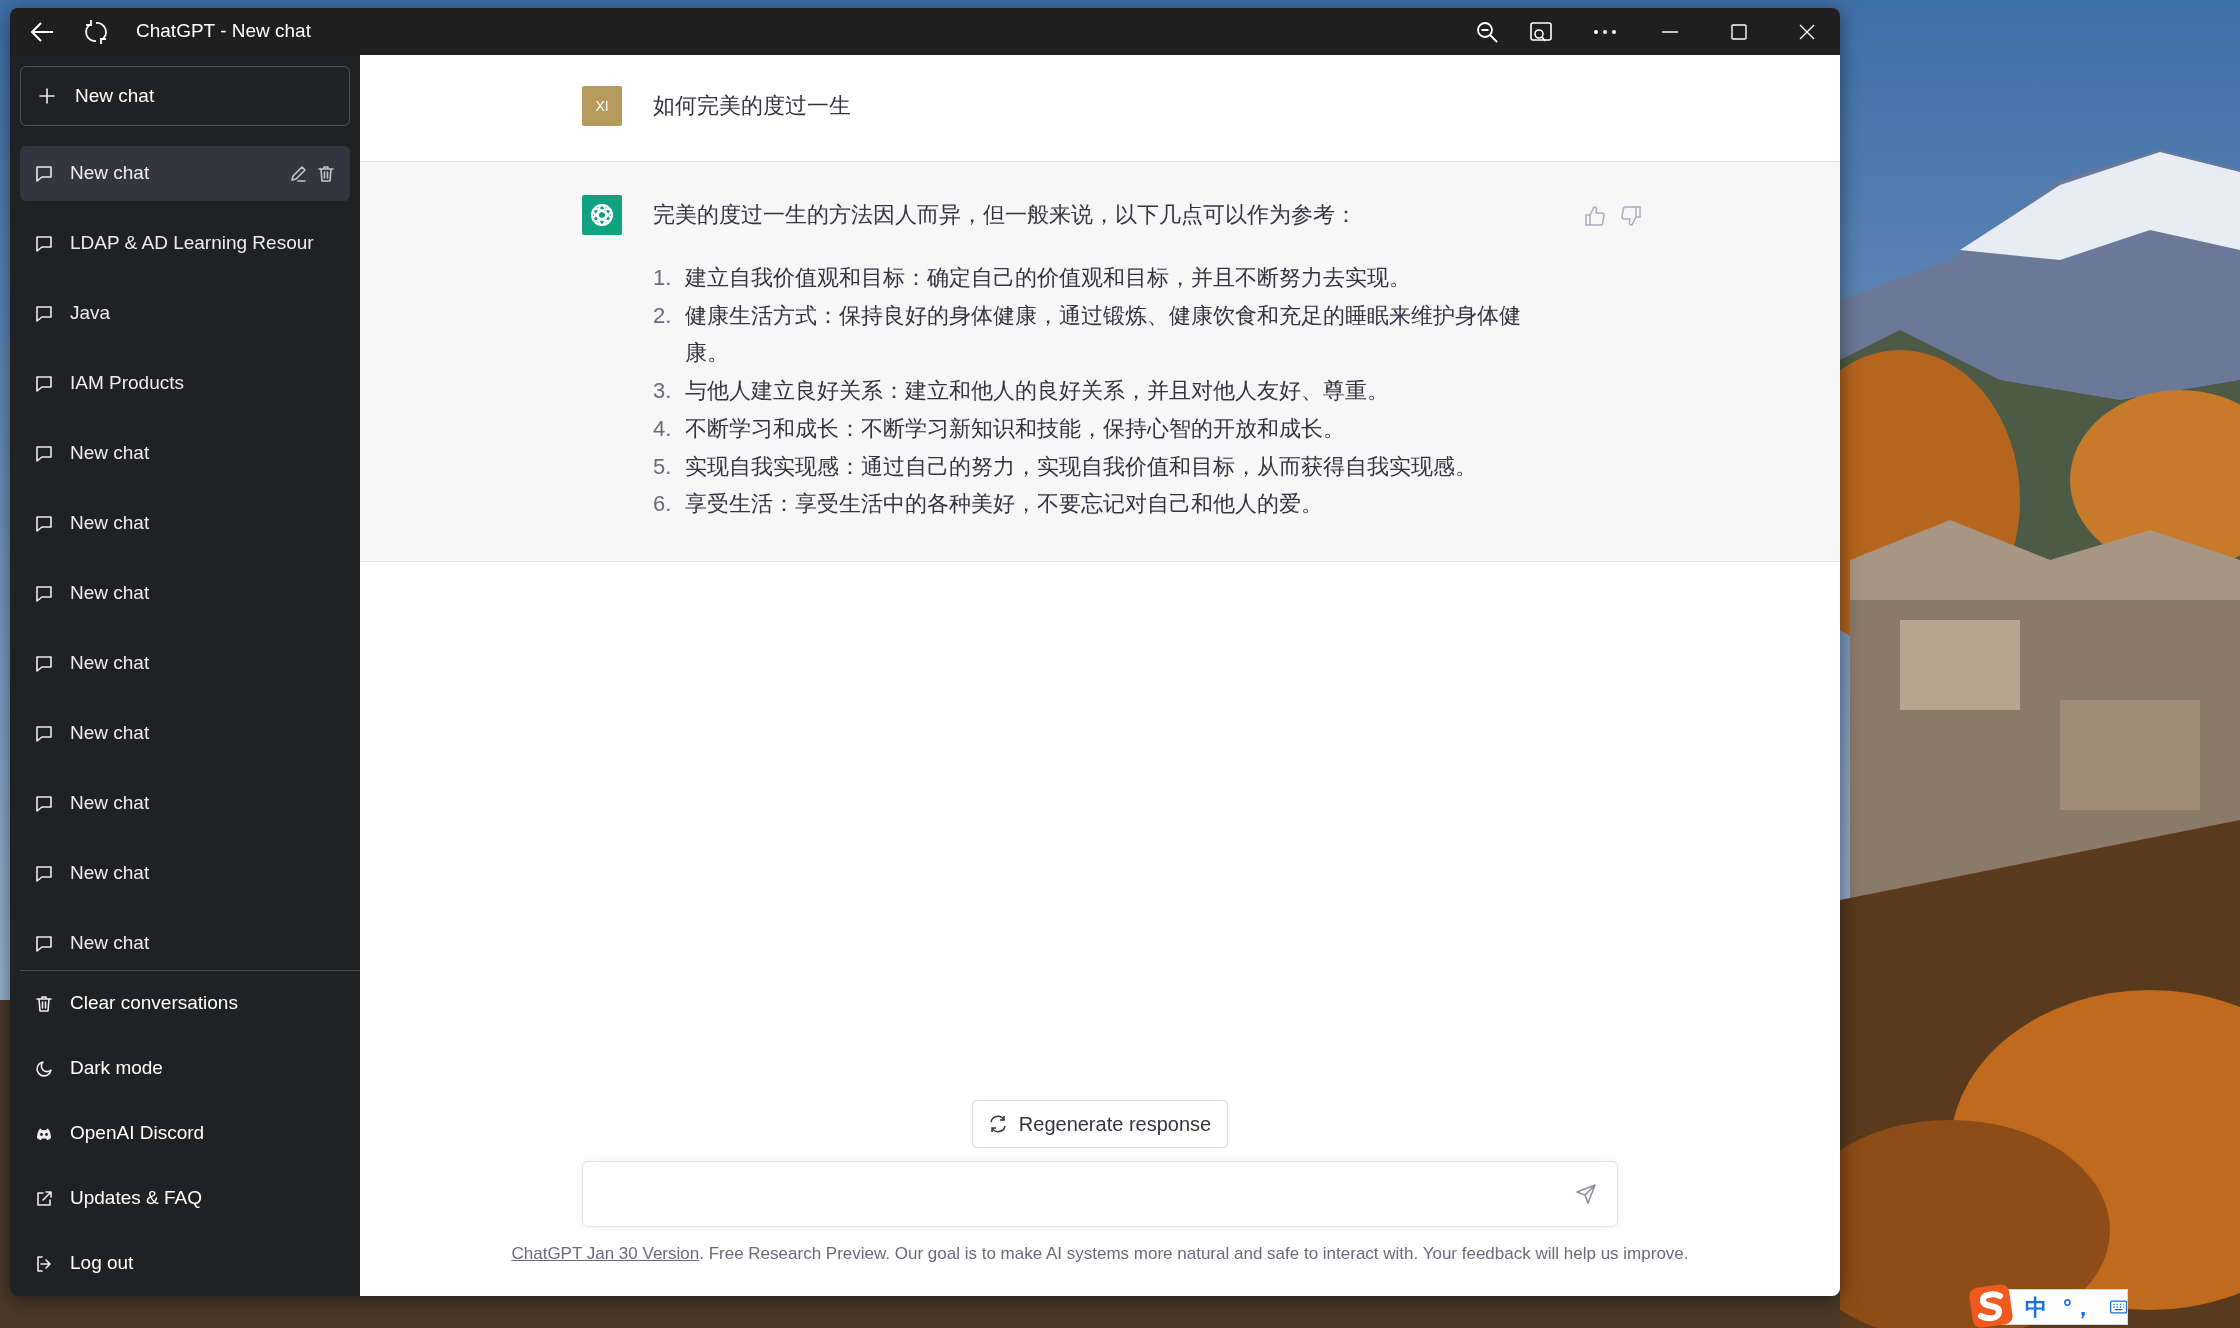 The height and width of the screenshot is (1328, 2240). Describe the element at coordinates (663, 315) in the screenshot. I see `list-number: 2.` at that location.